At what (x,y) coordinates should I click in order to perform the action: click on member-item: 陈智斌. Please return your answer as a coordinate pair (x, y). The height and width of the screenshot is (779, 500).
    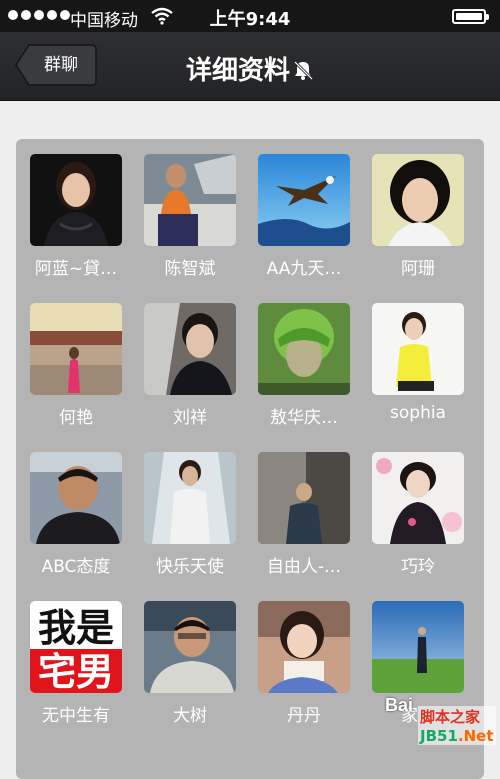
    Looking at the image, I should click on (190, 216).